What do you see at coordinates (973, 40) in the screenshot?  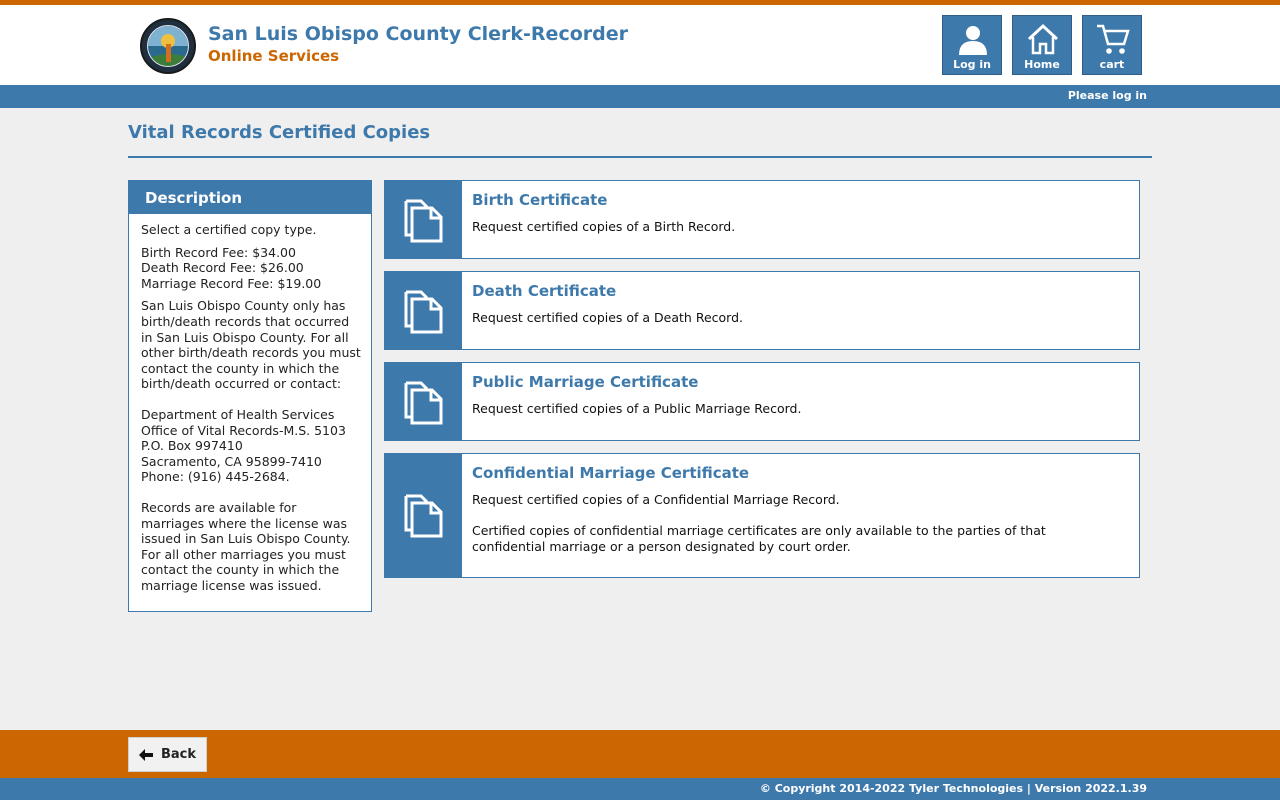 I see `user-icon` at bounding box center [973, 40].